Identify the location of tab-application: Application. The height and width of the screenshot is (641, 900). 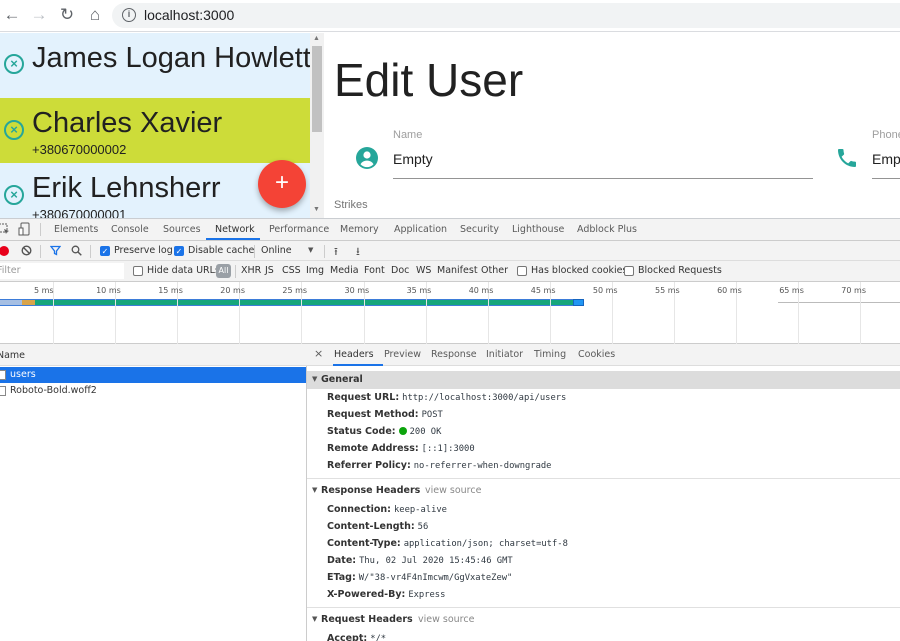
(420, 229).